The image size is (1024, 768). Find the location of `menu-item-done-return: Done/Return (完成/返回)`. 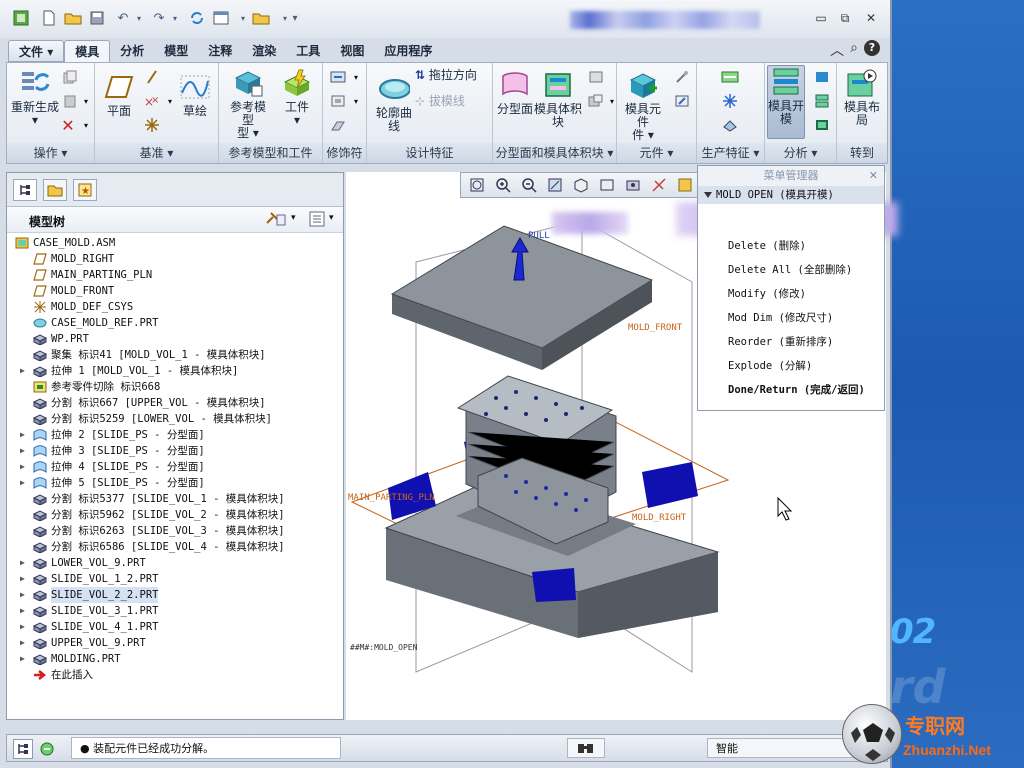

menu-item-done-return: Done/Return (完成/返回) is located at coordinates (796, 390).